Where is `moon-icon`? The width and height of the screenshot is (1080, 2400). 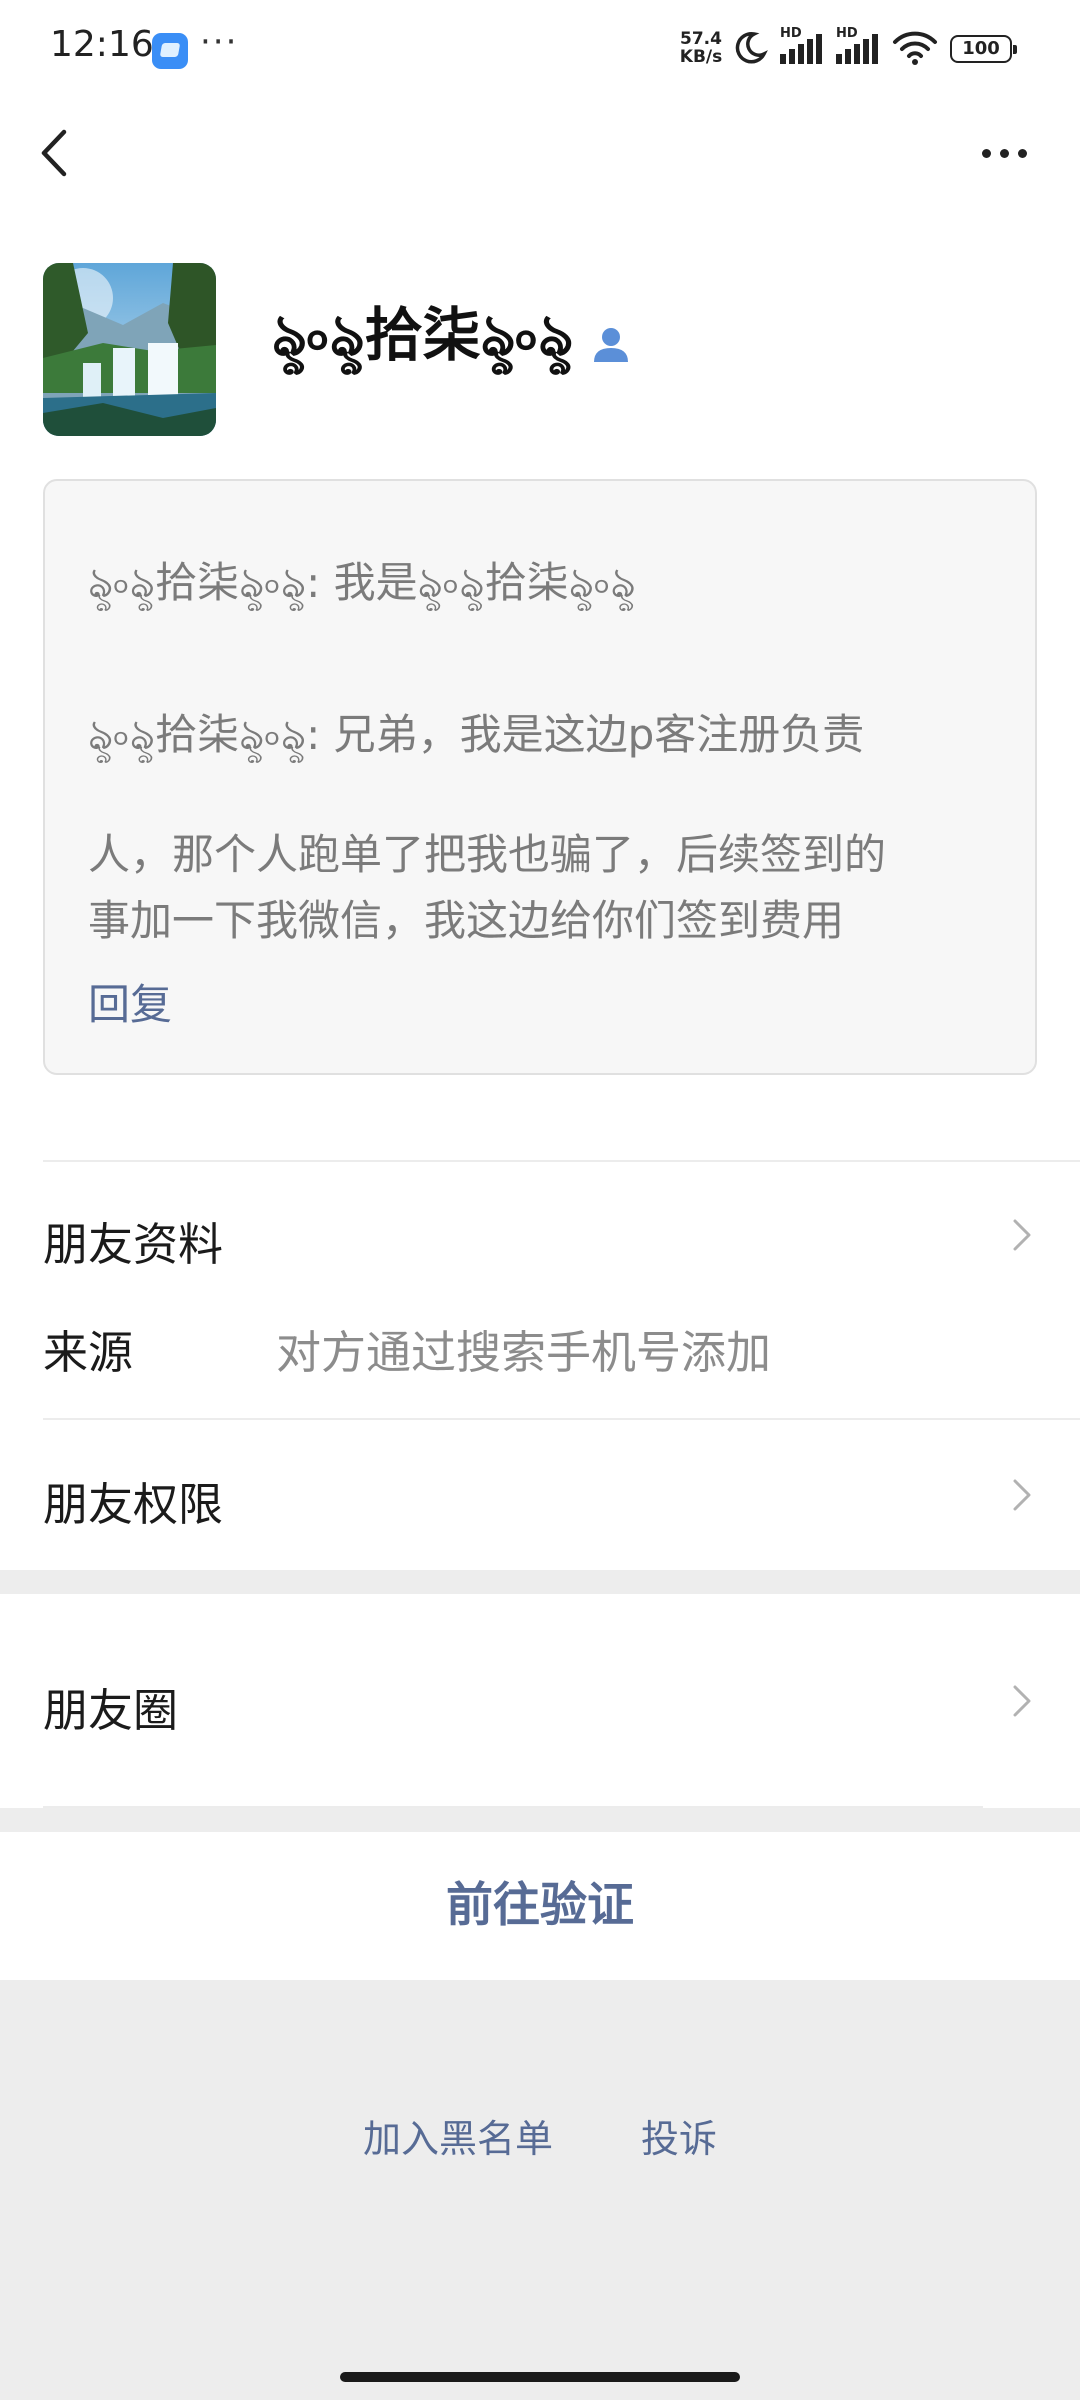
moon-icon is located at coordinates (751, 48).